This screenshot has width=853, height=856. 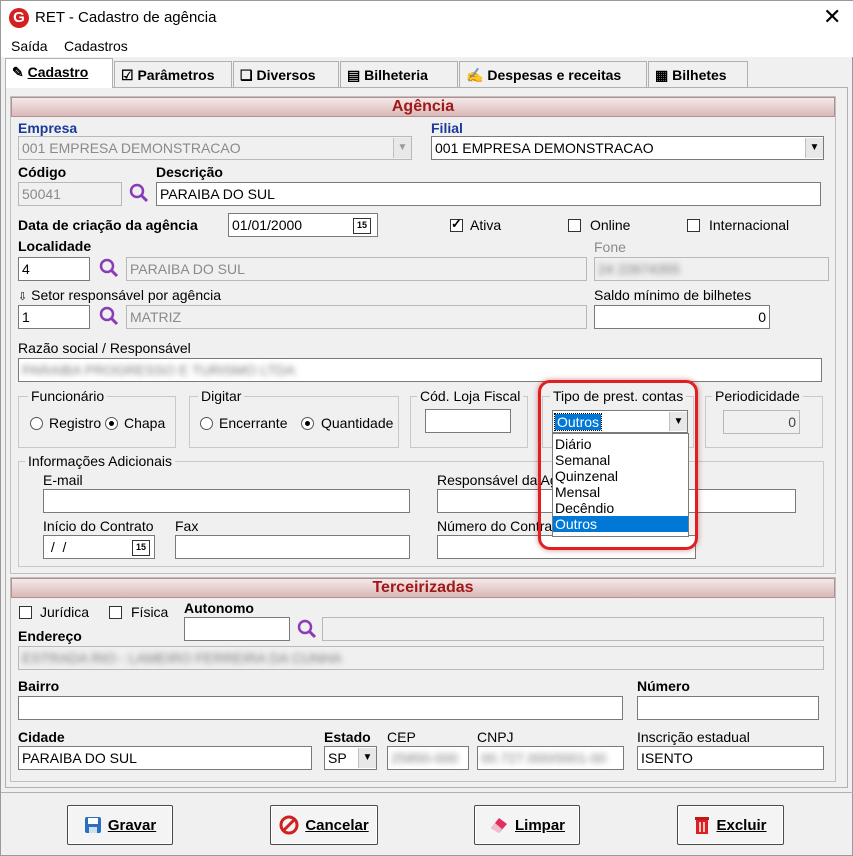 I want to click on setor-name-field: MATRIZ, so click(x=356, y=317).